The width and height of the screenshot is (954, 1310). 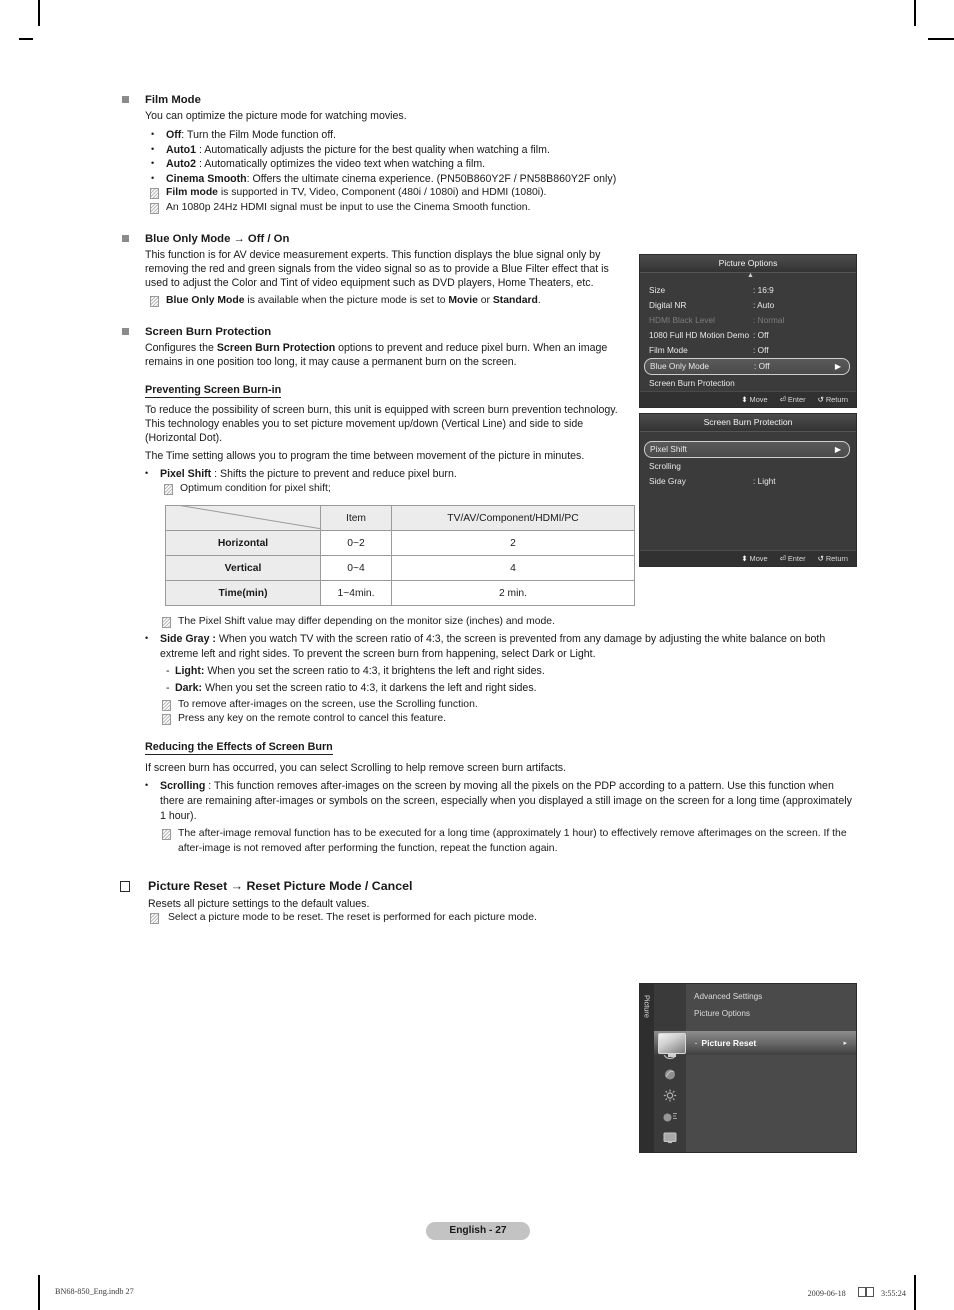 What do you see at coordinates (647, 1006) in the screenshot?
I see `osd-category-label: Picture` at bounding box center [647, 1006].